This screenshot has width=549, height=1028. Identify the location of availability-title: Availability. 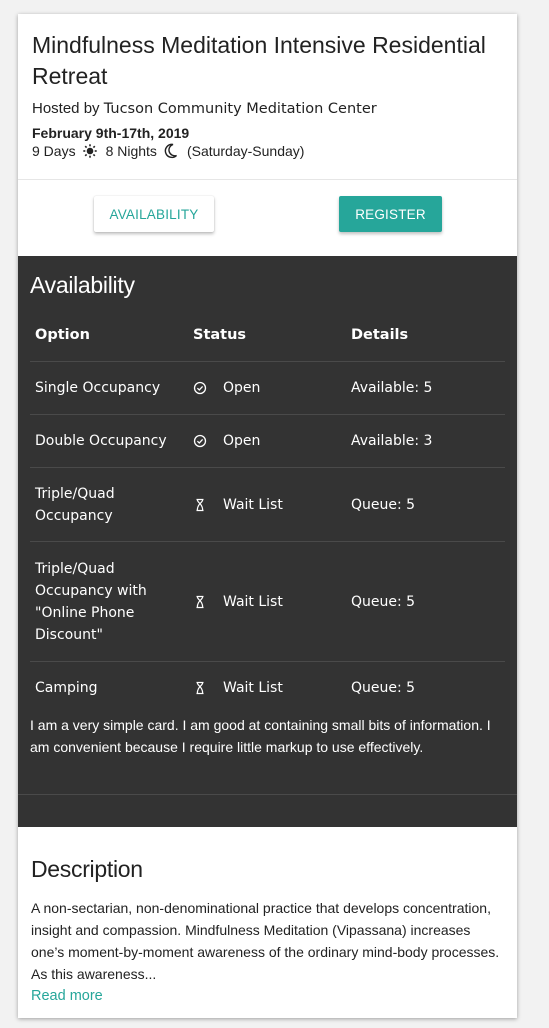
(82, 285).